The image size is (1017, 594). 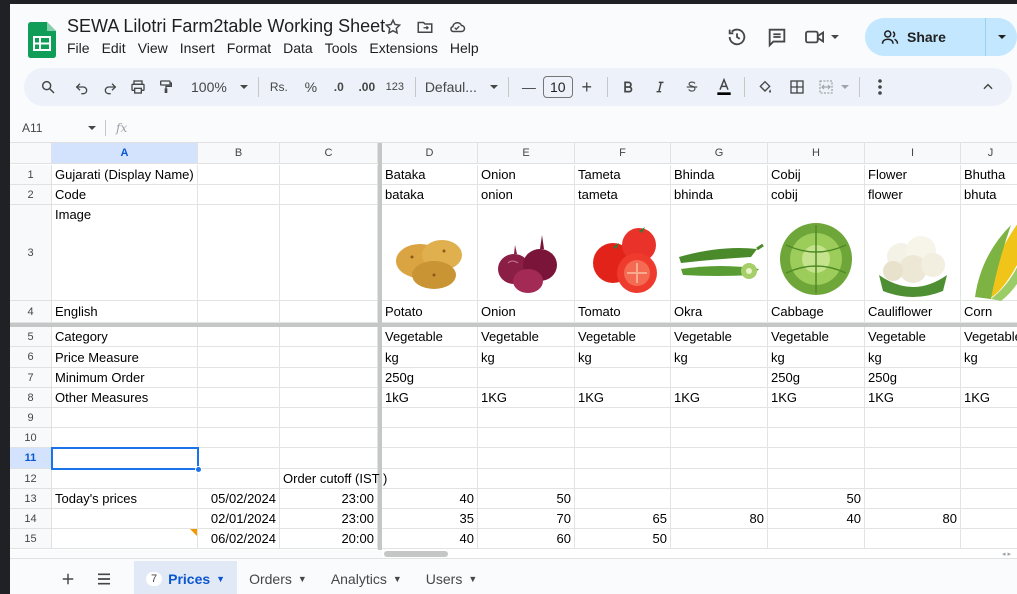 What do you see at coordinates (138, 87) in the screenshot?
I see `print-icon` at bounding box center [138, 87].